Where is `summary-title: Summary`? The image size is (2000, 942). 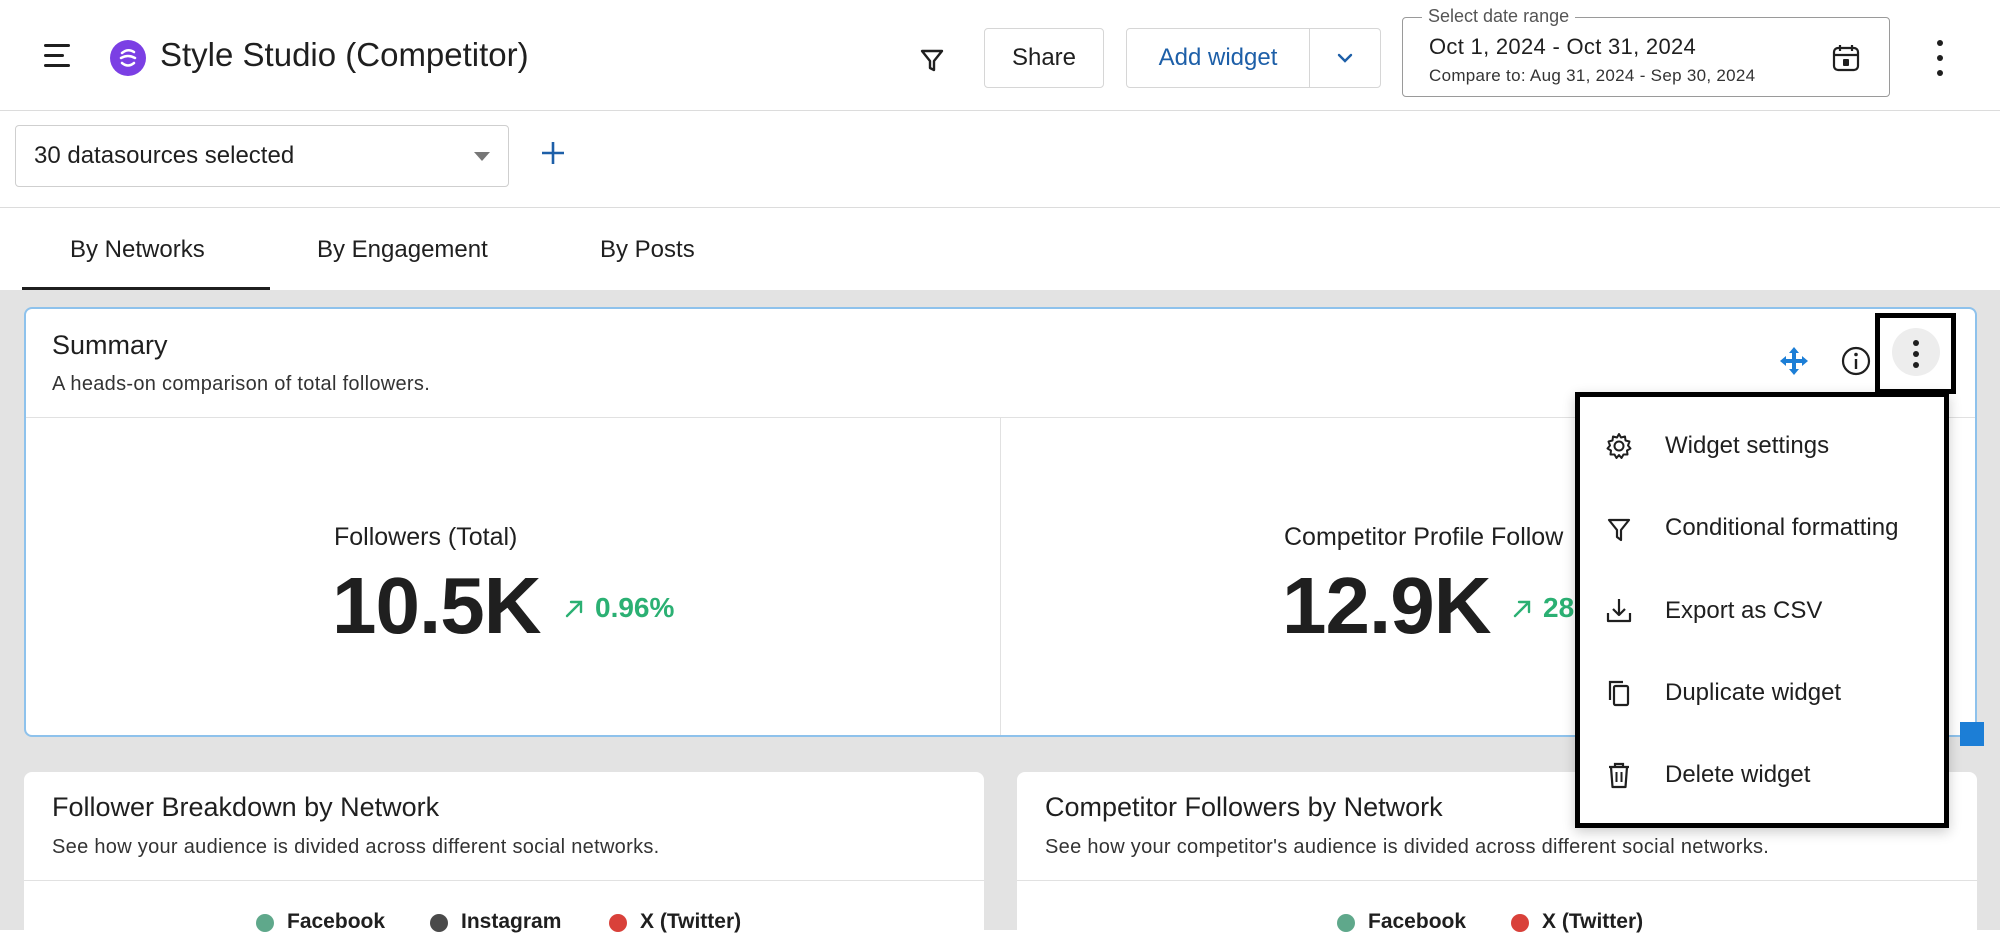 summary-title: Summary is located at coordinates (110, 345).